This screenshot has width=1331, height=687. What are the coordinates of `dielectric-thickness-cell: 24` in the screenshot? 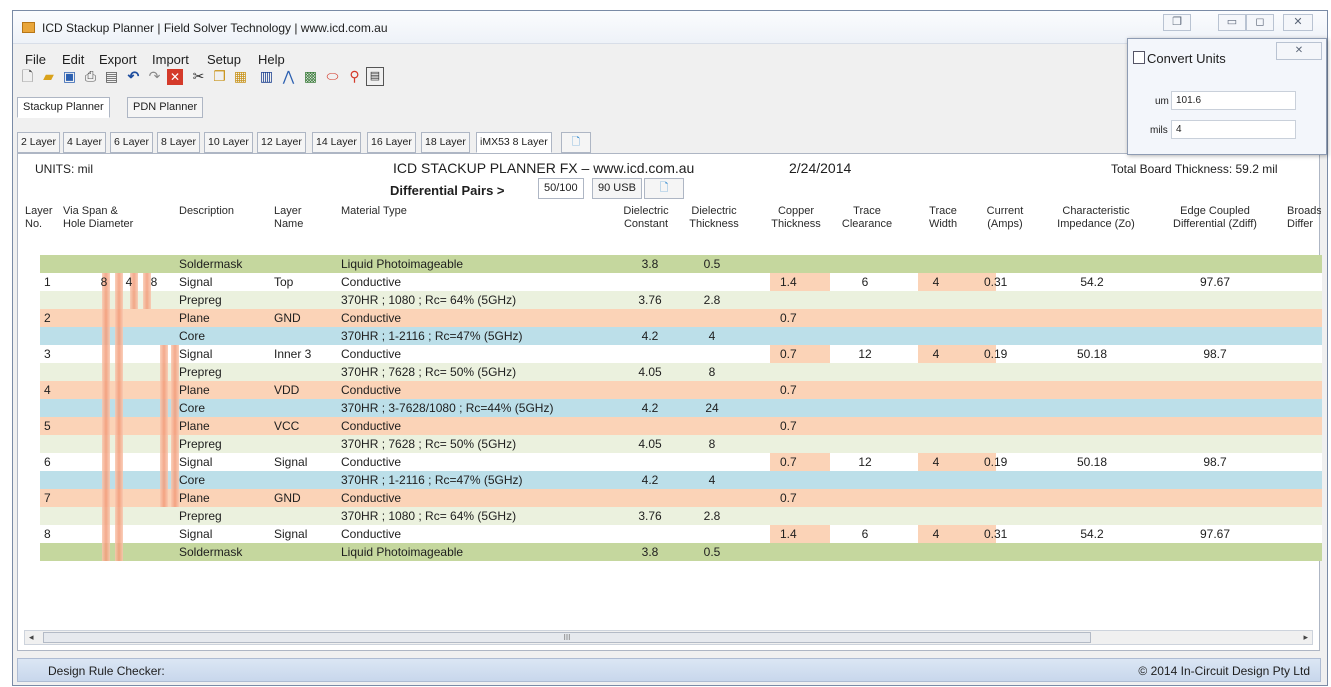 It's located at (712, 408).